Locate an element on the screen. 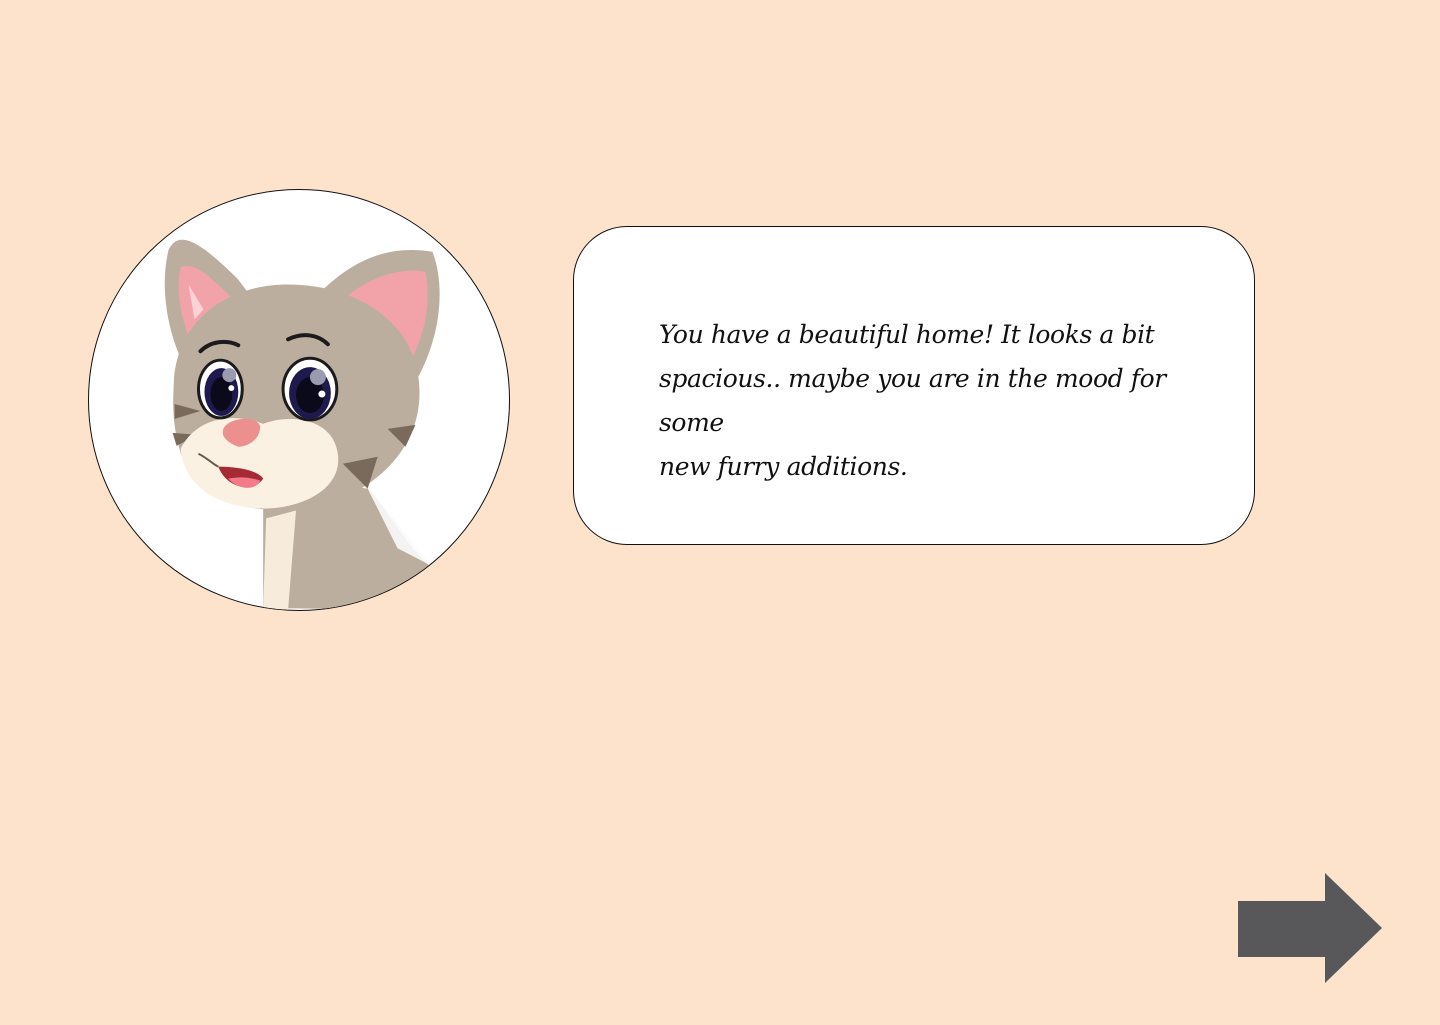 Image resolution: width=1440 pixels, height=1025 pixels. next-button is located at coordinates (1310, 928).